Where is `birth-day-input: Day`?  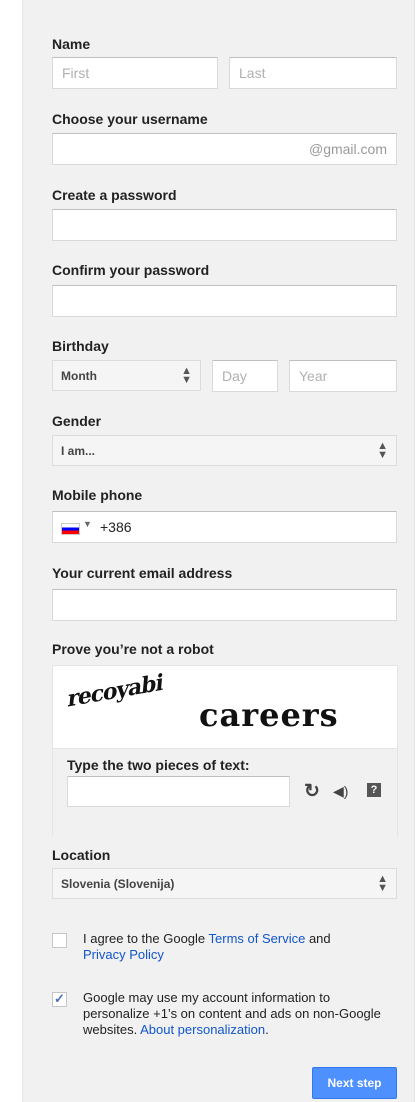 birth-day-input: Day is located at coordinates (245, 376).